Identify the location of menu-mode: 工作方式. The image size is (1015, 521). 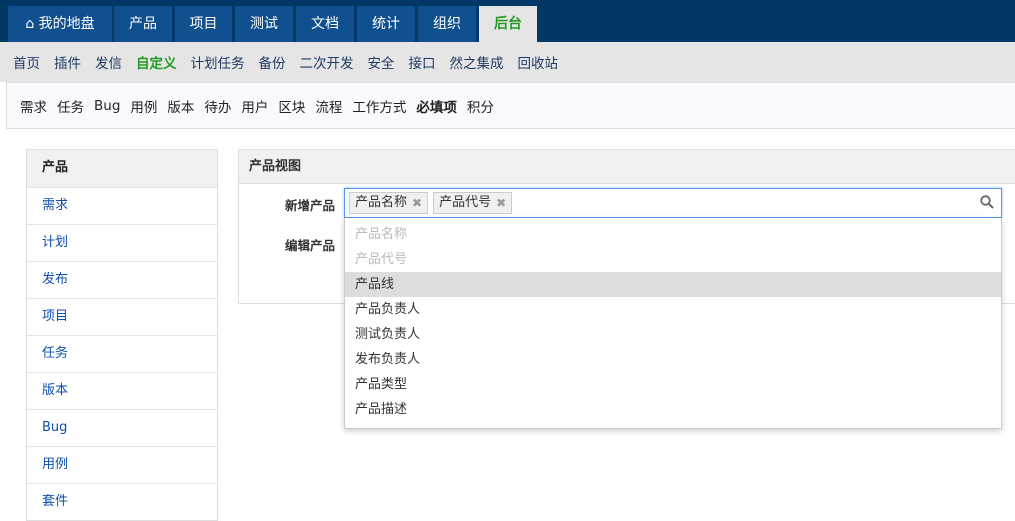
(379, 106).